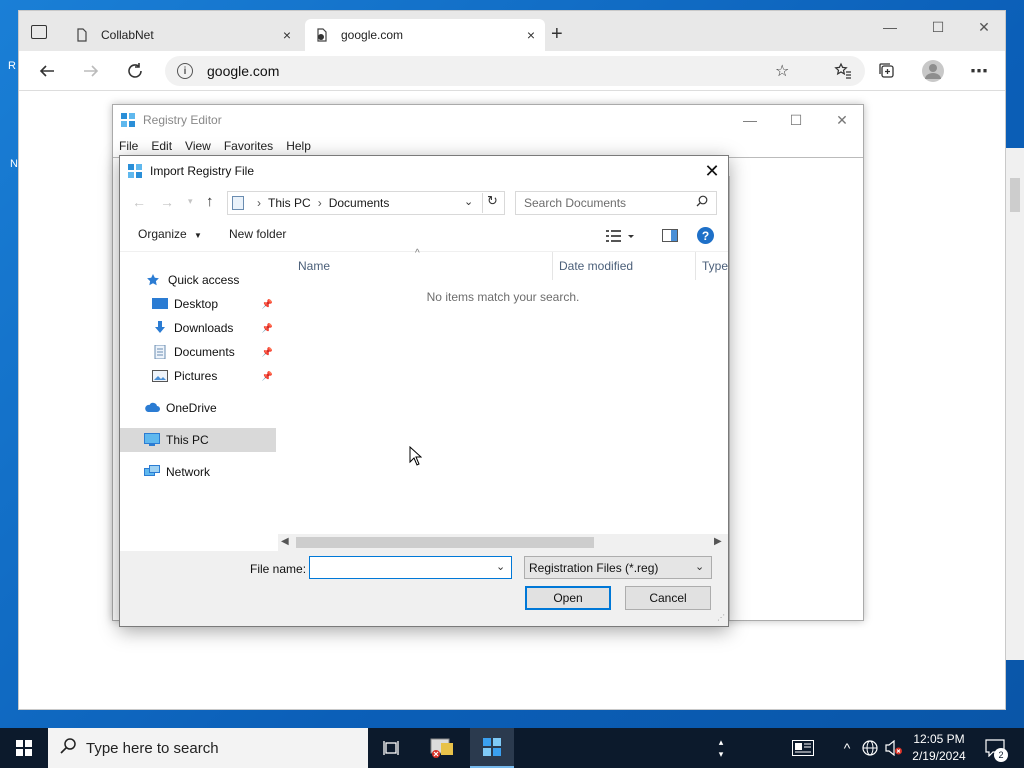 The image size is (1024, 768). Describe the element at coordinates (933, 71) in the screenshot. I see `profile-avatar-icon` at that location.